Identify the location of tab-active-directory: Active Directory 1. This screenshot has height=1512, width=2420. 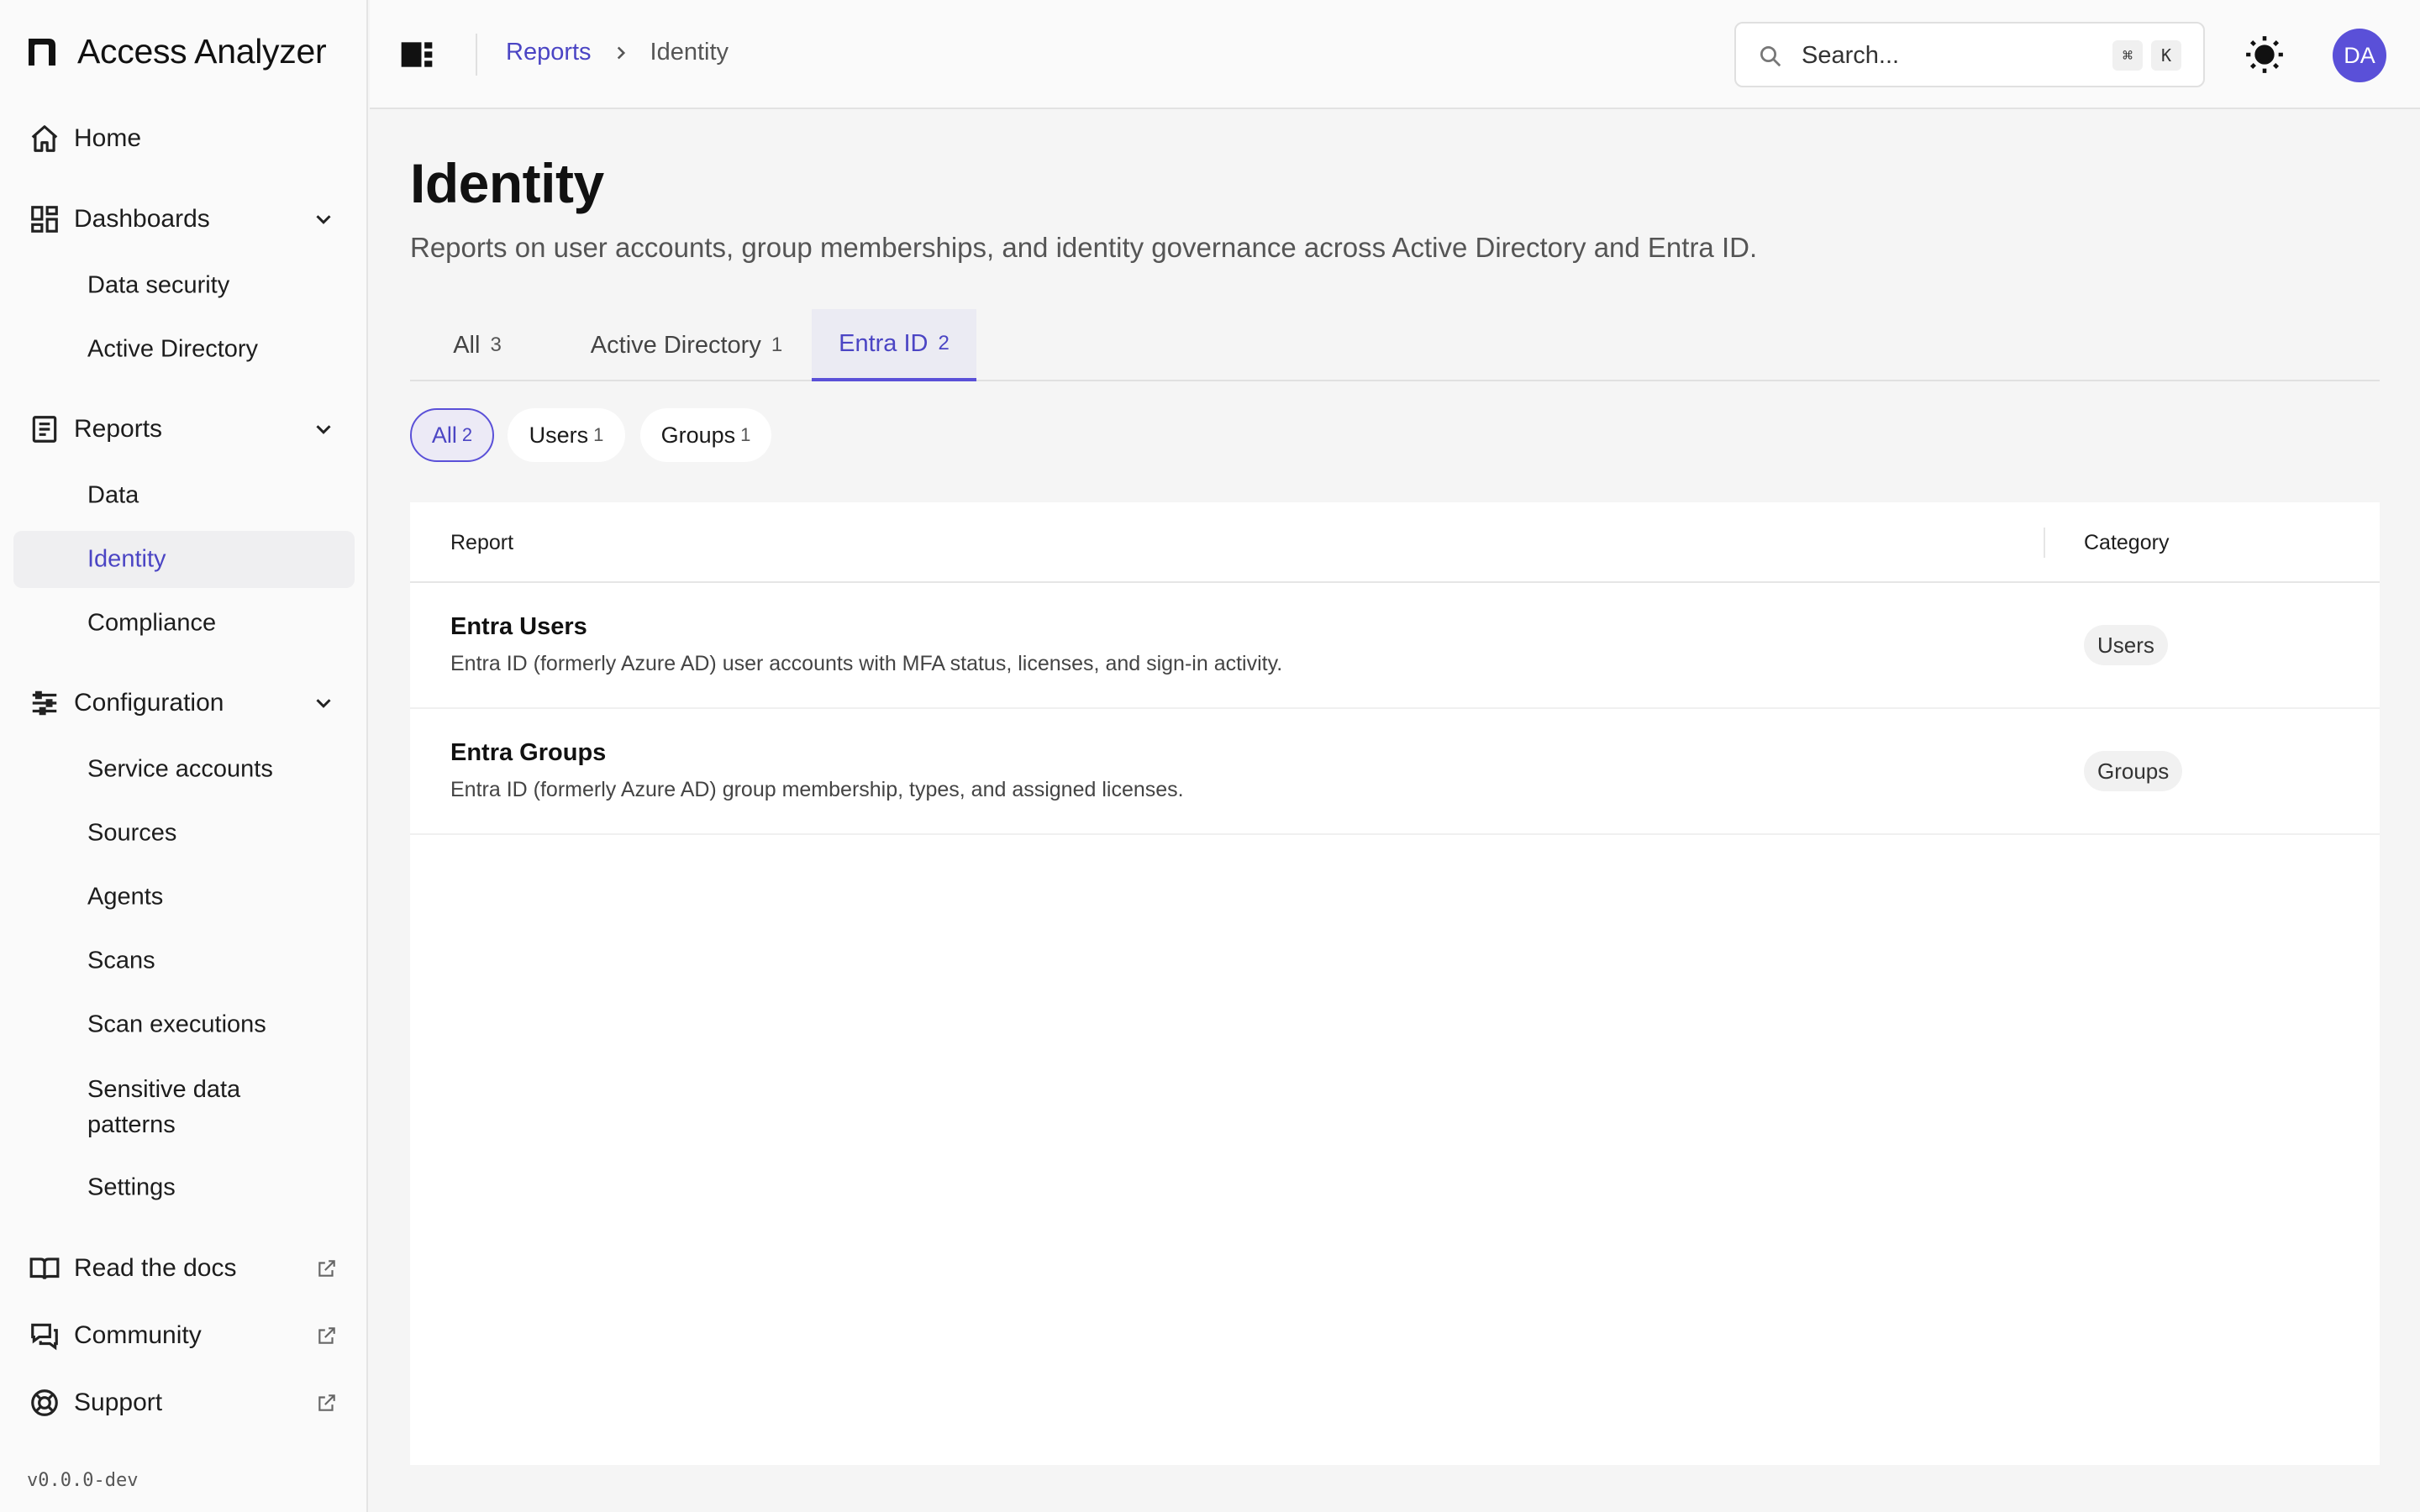
(687, 345).